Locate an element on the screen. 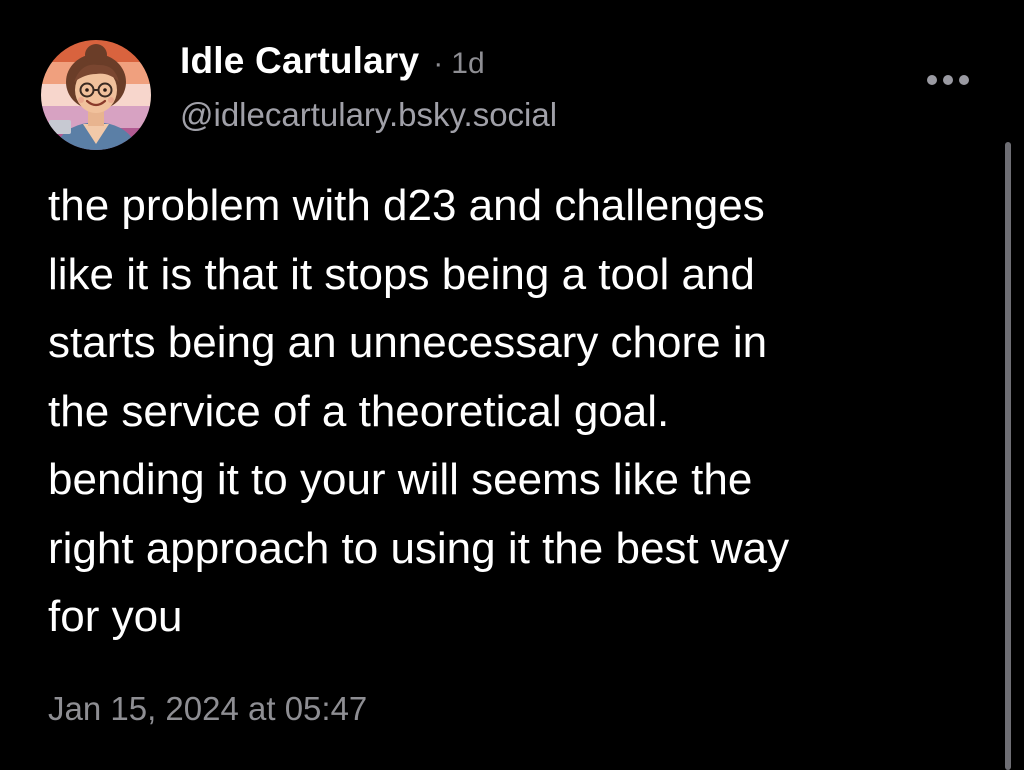 This screenshot has height=770, width=1024. author-row: Idle Cartulary · 1d is located at coordinates (368, 66).